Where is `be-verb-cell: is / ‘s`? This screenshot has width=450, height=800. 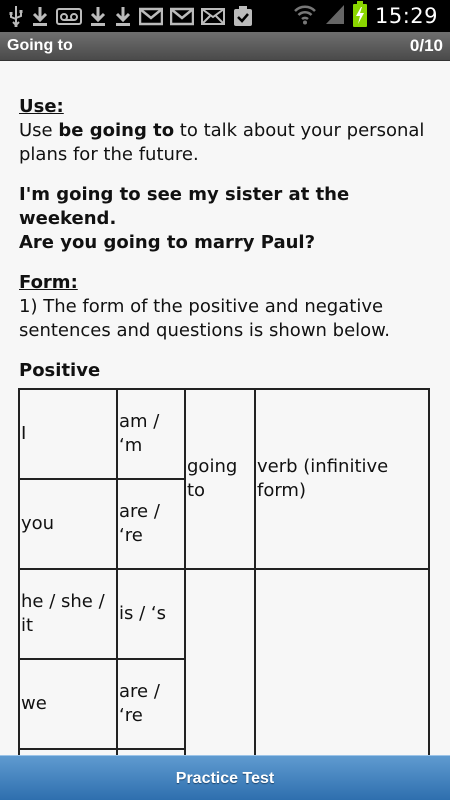 be-verb-cell: is / ‘s is located at coordinates (151, 614).